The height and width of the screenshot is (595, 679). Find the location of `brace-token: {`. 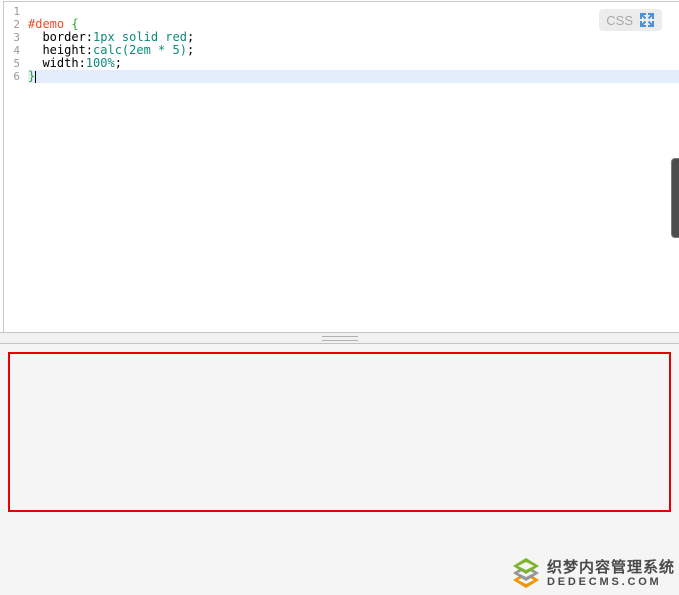

brace-token: { is located at coordinates (75, 24).